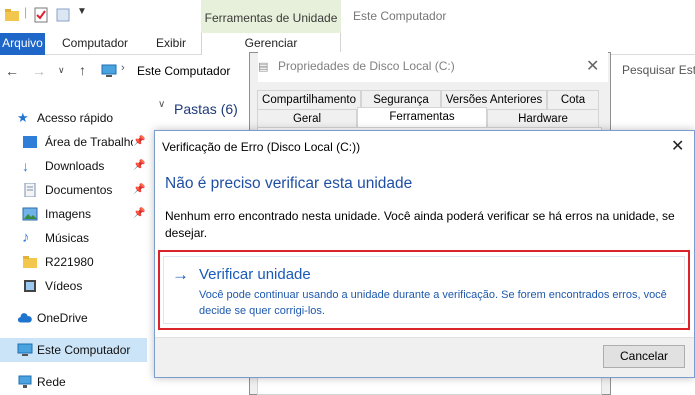 This screenshot has width=695, height=395. I want to click on nav-item-pictures: Imagens 📌, so click(75, 214).